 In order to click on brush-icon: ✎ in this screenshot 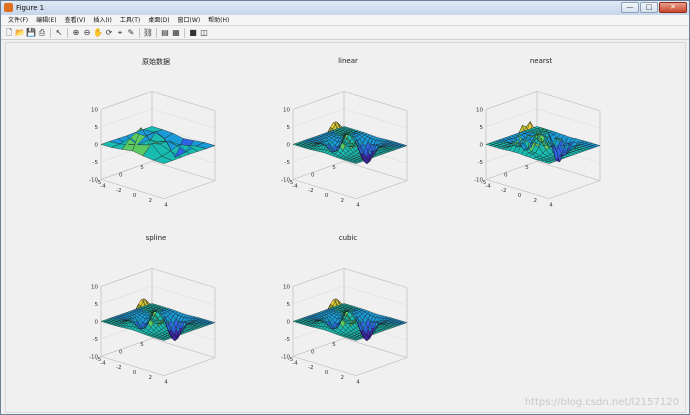, I will do `click(131, 33)`.